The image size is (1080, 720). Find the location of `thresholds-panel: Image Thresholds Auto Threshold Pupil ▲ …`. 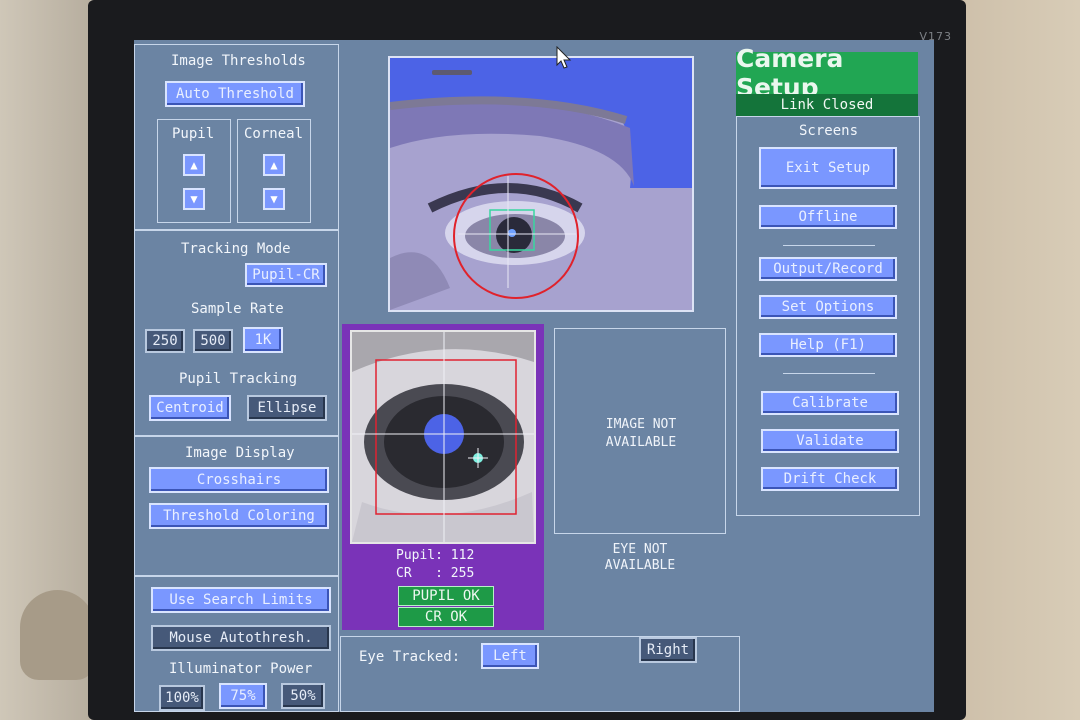

thresholds-panel: Image Thresholds Auto Threshold Pupil ▲ … is located at coordinates (236, 137).